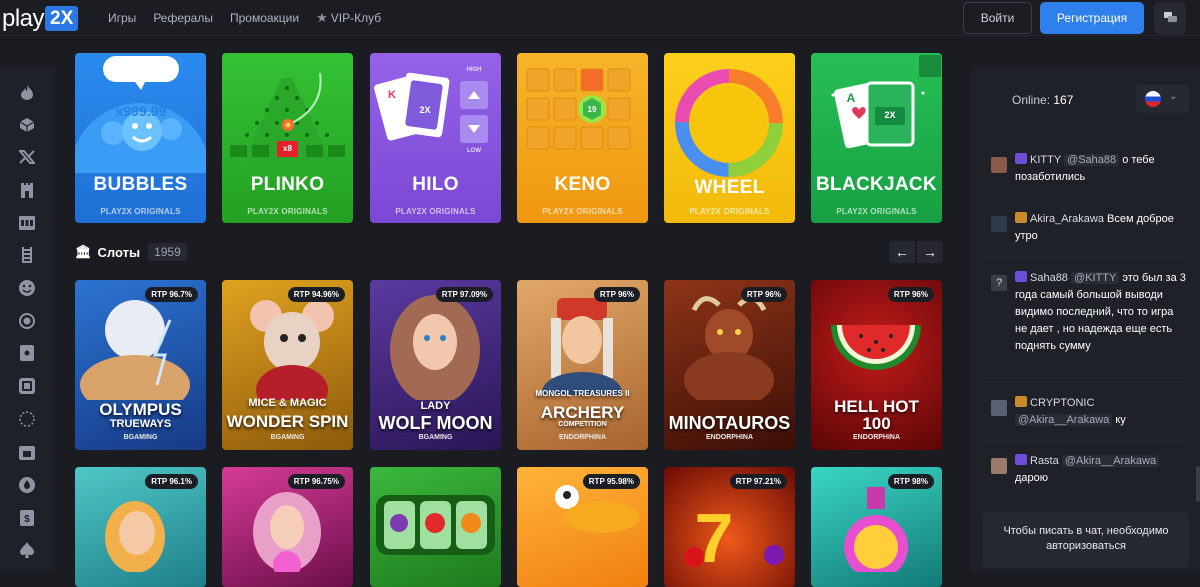 The width and height of the screenshot is (1200, 587). Describe the element at coordinates (876, 437) in the screenshot. I see `slot-provider: ENDORPHINA` at that location.